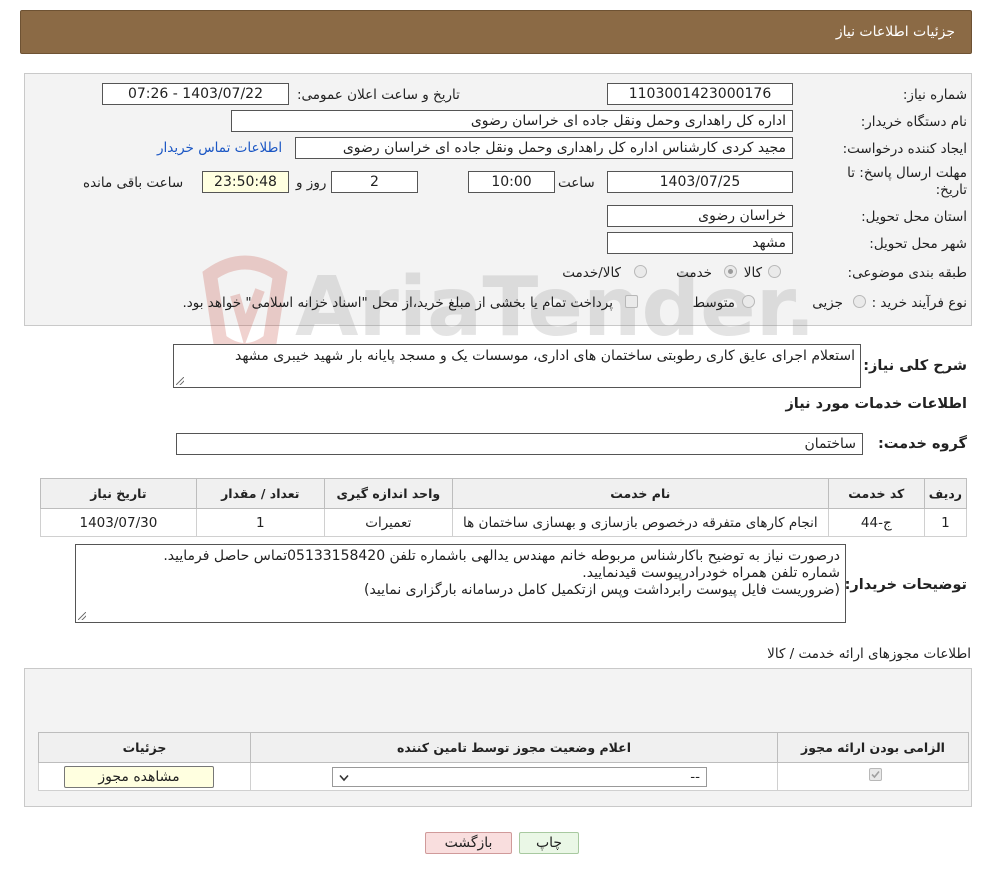 The width and height of the screenshot is (985, 875). What do you see at coordinates (311, 183) in the screenshot?
I see `deadline-days-label: روز و` at bounding box center [311, 183].